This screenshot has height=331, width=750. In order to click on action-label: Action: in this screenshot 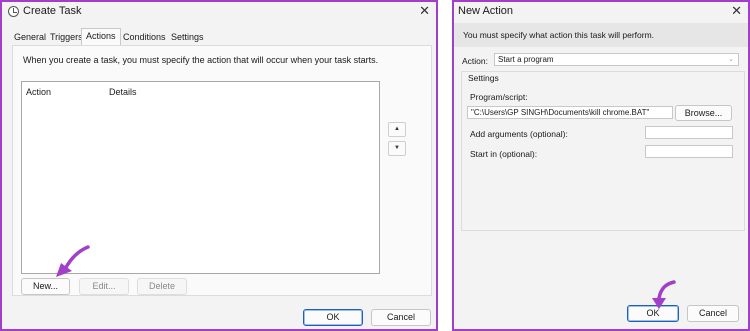, I will do `click(475, 61)`.